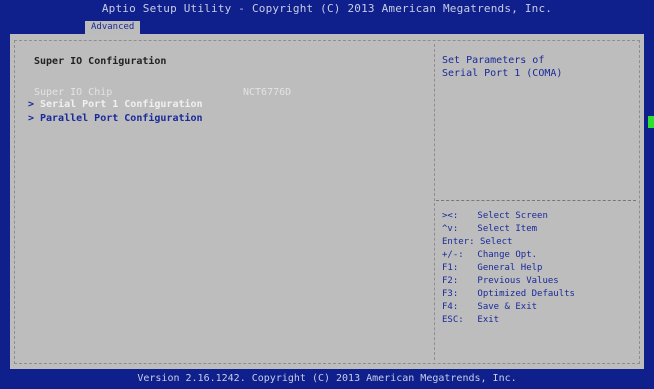 This screenshot has height=389, width=654. Describe the element at coordinates (536, 200) in the screenshot. I see `help-divider` at that location.